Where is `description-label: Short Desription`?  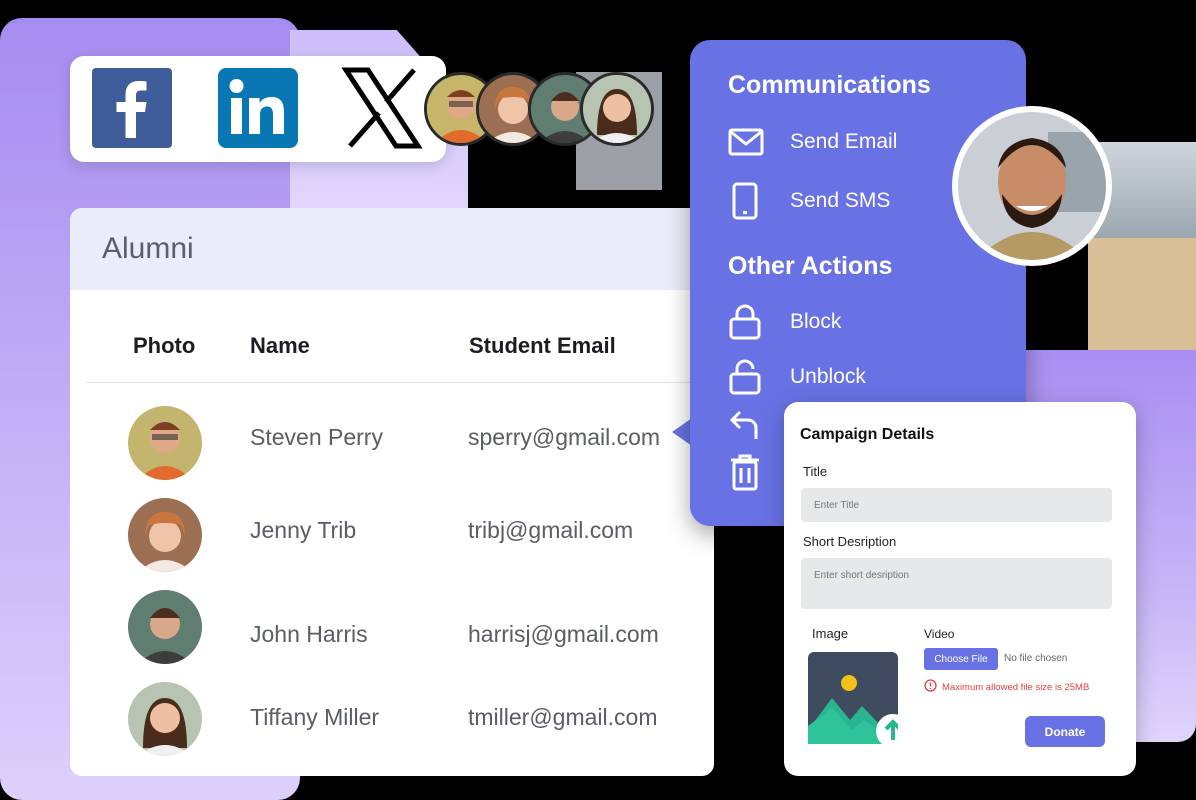 description-label: Short Desription is located at coordinates (850, 541).